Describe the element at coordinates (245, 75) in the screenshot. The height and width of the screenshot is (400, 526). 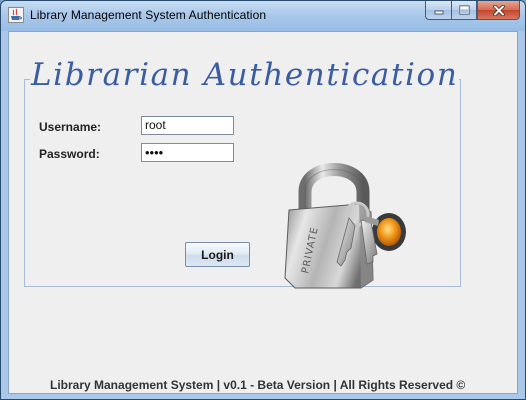
I see `page-title: Librarian Authentication` at that location.